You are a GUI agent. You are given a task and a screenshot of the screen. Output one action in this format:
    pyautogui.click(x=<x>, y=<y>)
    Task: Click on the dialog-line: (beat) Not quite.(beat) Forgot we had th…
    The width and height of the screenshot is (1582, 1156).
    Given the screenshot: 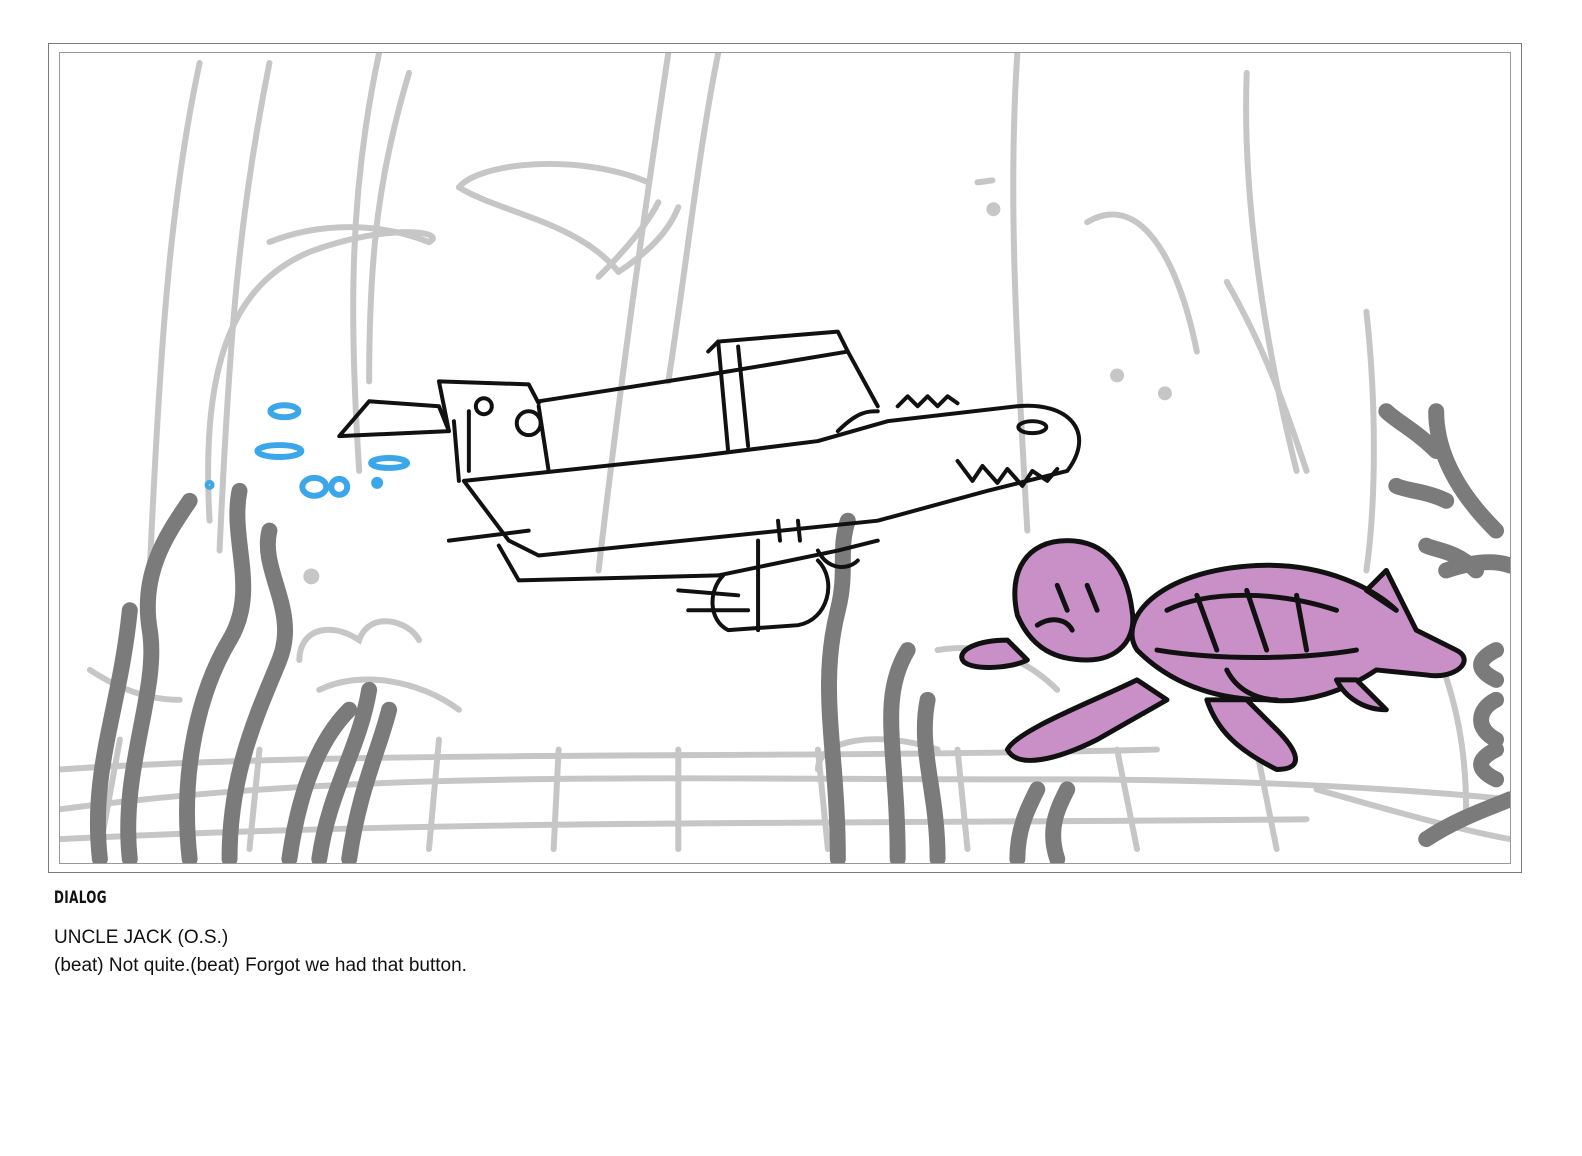 What is the action you would take?
    pyautogui.click(x=260, y=965)
    